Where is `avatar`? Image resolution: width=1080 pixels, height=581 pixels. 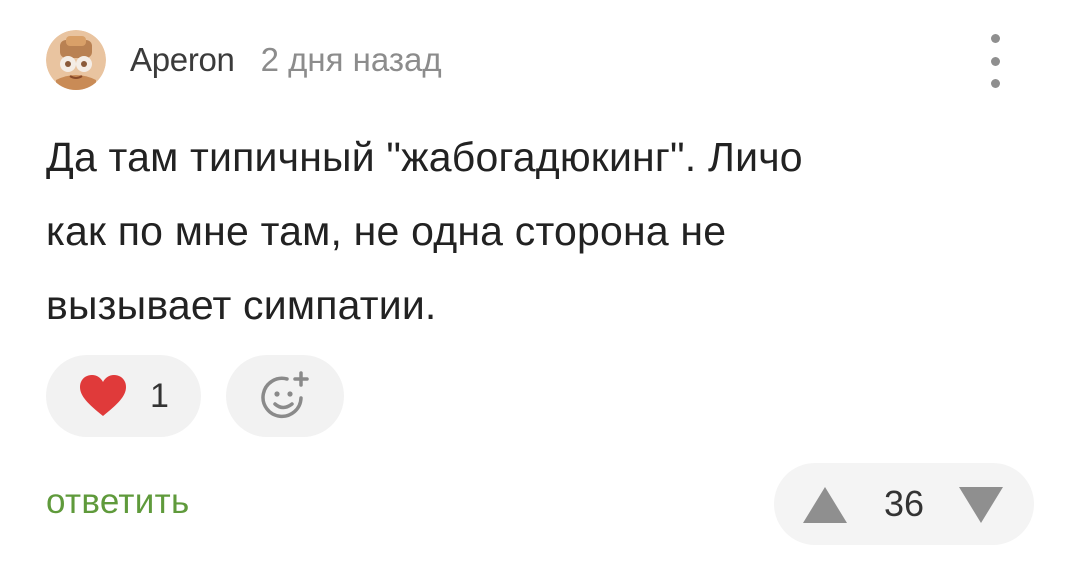
avatar is located at coordinates (76, 60).